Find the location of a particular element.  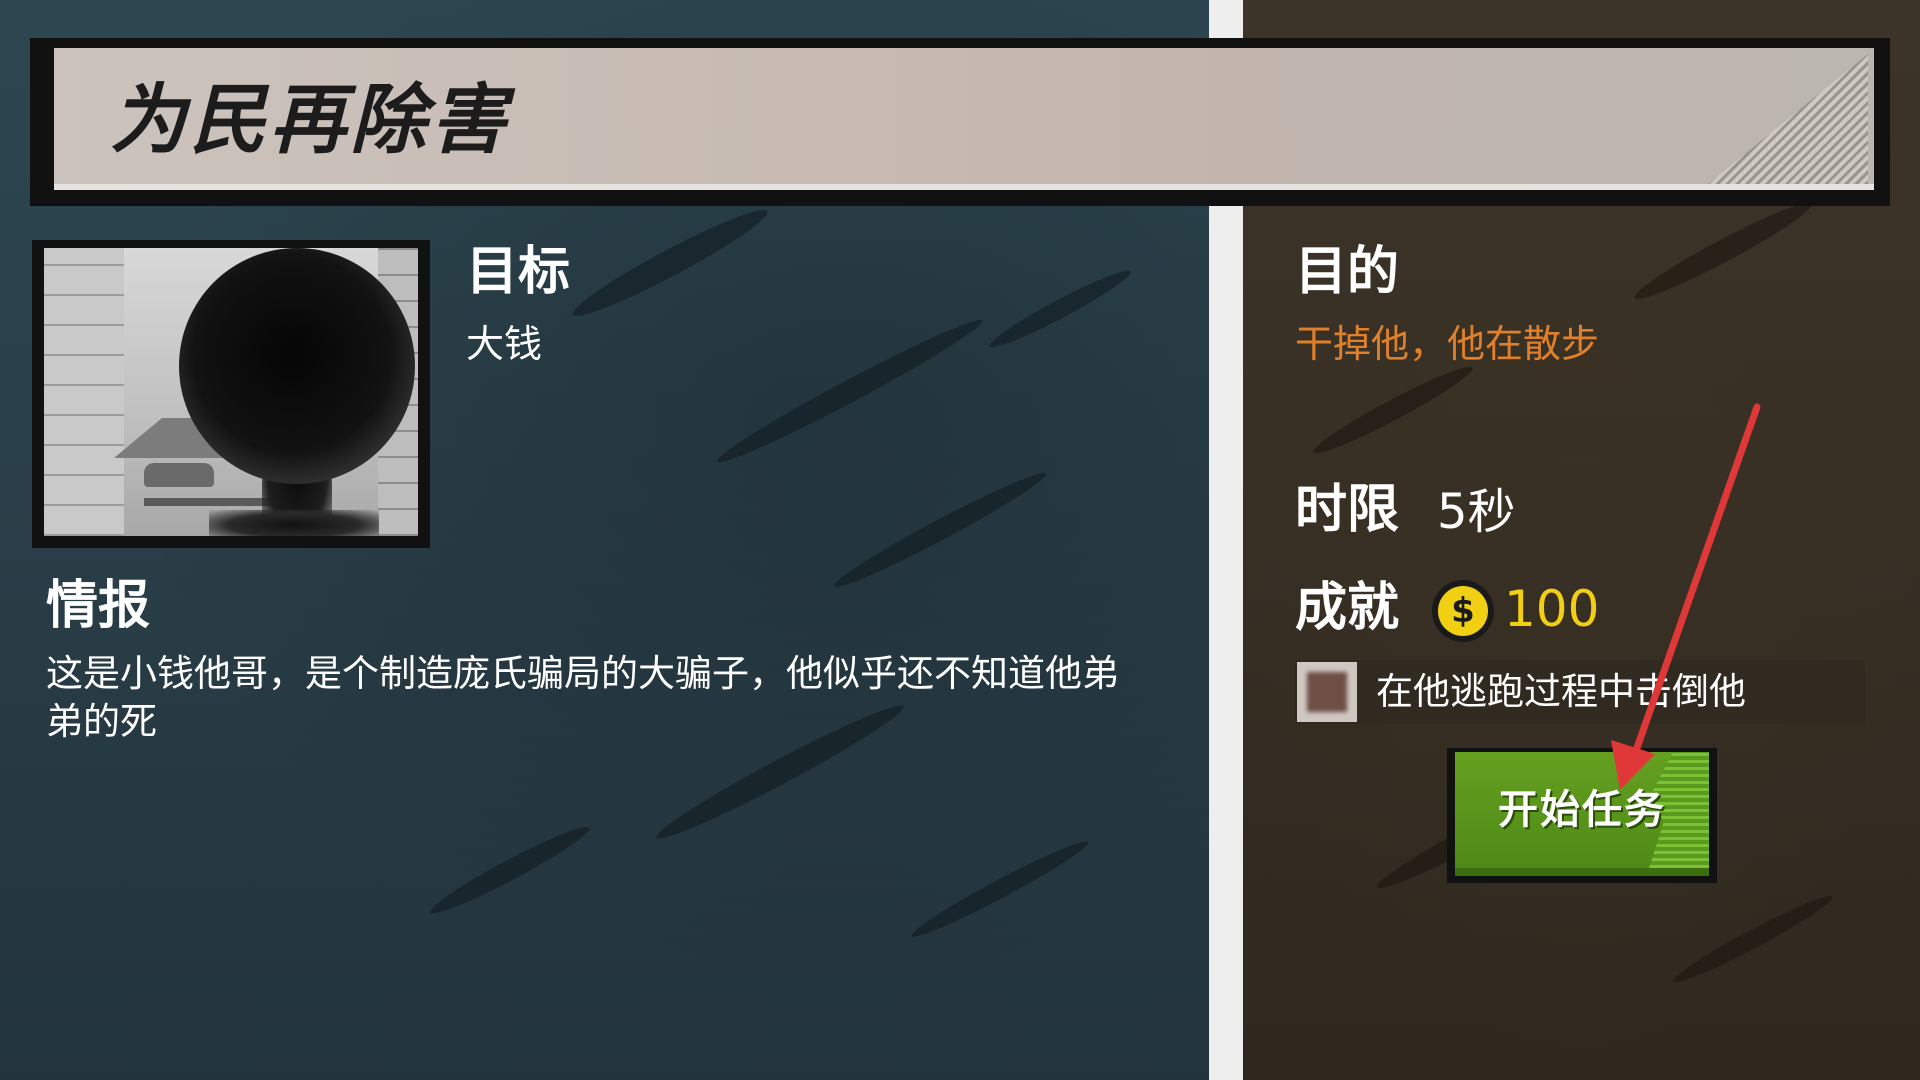

silhouette-head is located at coordinates (297, 366).